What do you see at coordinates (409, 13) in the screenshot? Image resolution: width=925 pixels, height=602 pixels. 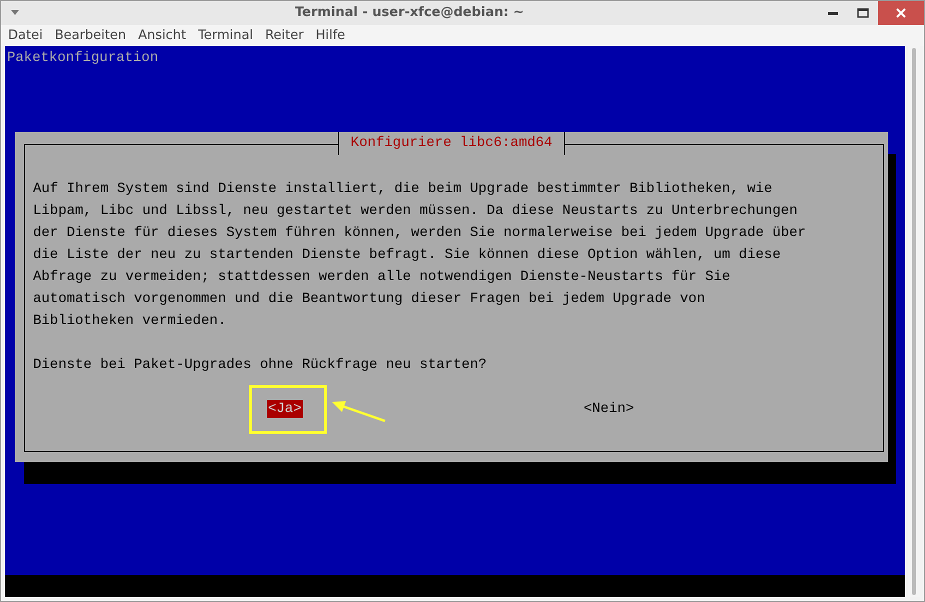 I see `window-title: Terminal - user-xfce@debian: ~` at bounding box center [409, 13].